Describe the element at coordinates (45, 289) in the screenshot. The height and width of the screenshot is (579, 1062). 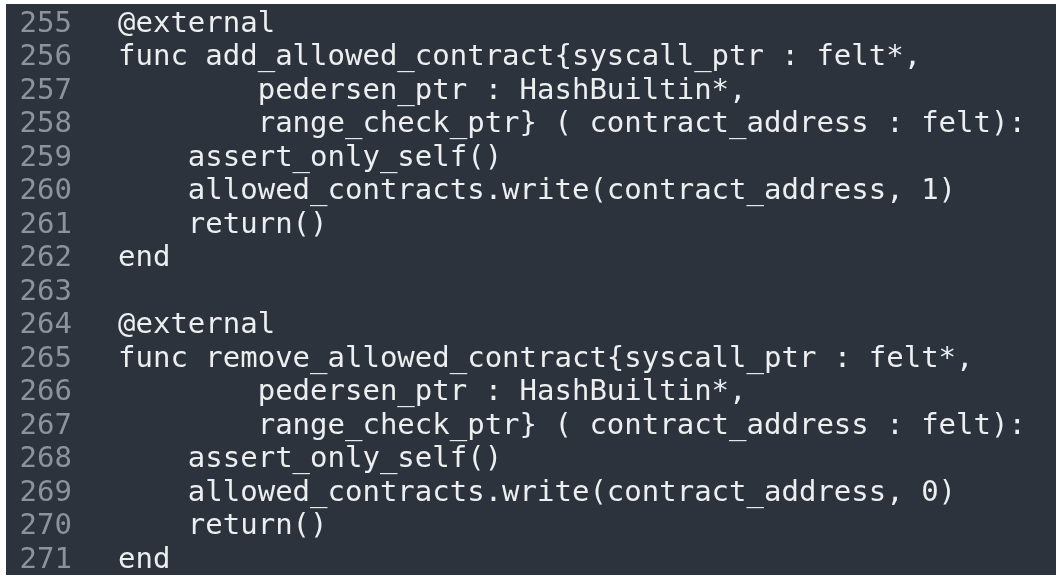
I see `line-number: 263` at that location.